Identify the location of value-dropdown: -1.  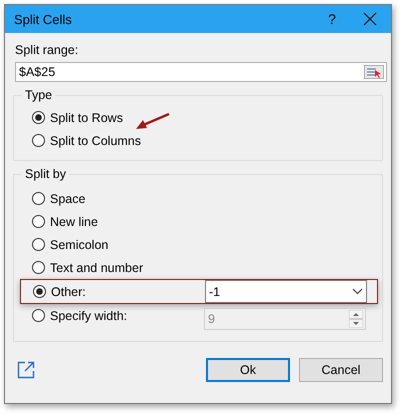
(286, 291).